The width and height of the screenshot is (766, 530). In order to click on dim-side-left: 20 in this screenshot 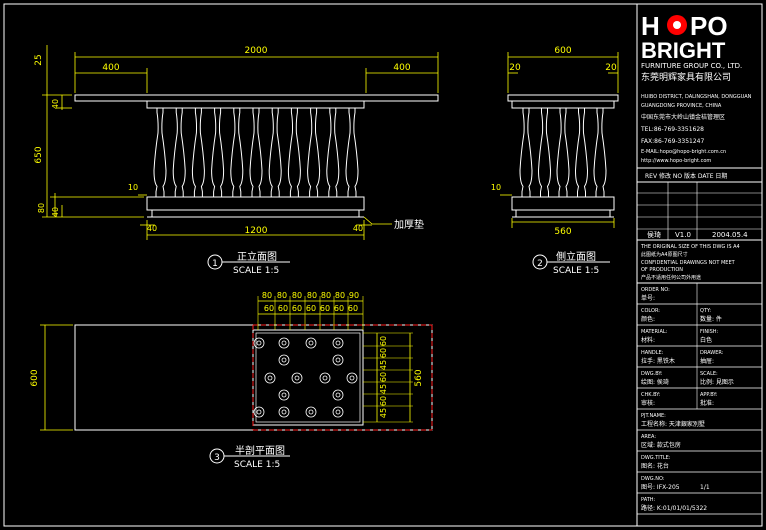, I will do `click(515, 68)`.